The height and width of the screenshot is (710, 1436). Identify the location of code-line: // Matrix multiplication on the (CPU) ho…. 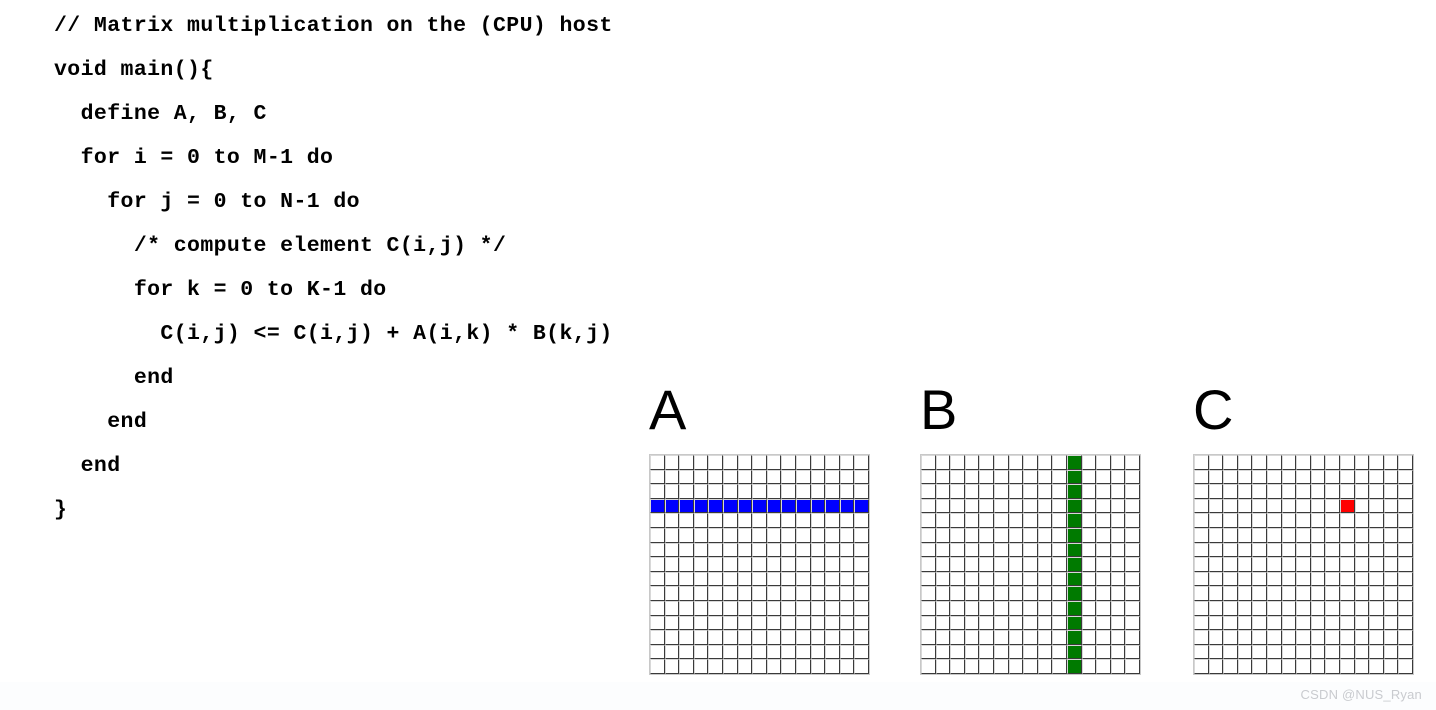
(333, 26).